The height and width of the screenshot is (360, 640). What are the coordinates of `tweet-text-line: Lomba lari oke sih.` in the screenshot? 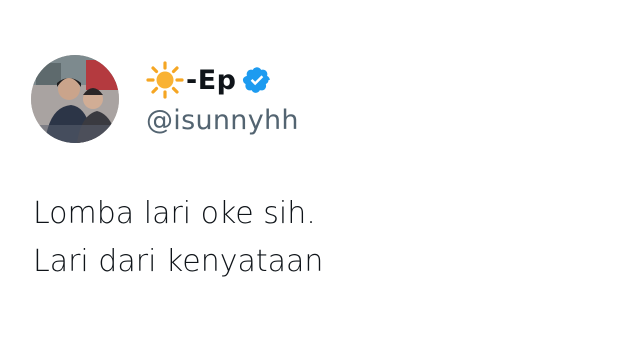 It's located at (174, 213).